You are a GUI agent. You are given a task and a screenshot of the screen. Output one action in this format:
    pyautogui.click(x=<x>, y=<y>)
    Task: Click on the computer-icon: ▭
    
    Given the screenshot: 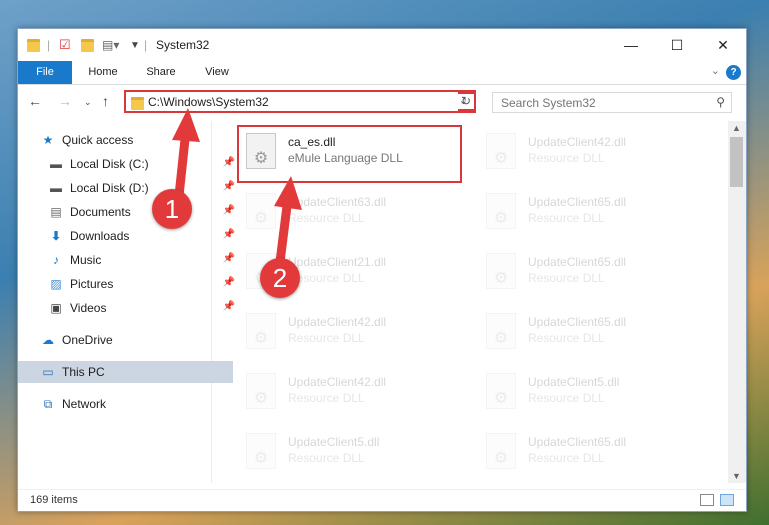 What is the action you would take?
    pyautogui.click(x=48, y=372)
    